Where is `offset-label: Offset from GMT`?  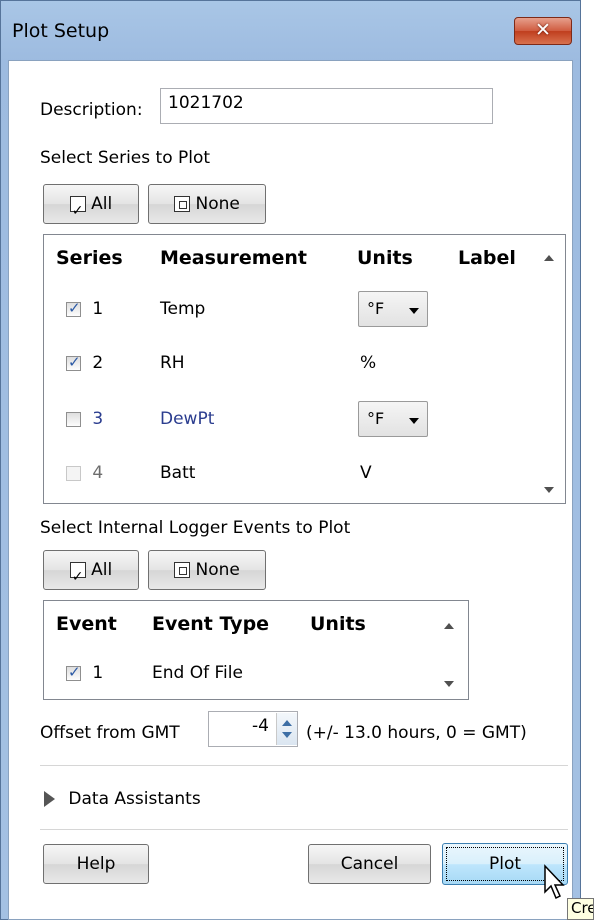 offset-label: Offset from GMT is located at coordinates (110, 733).